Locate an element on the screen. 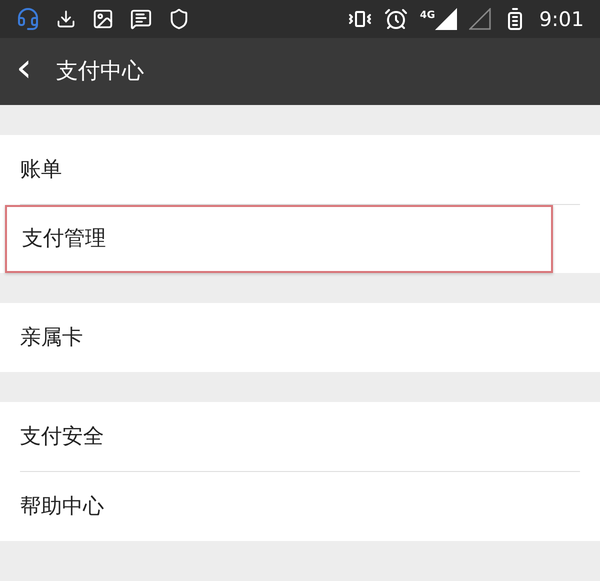  menu-item: 亲属卡 is located at coordinates (300, 337).